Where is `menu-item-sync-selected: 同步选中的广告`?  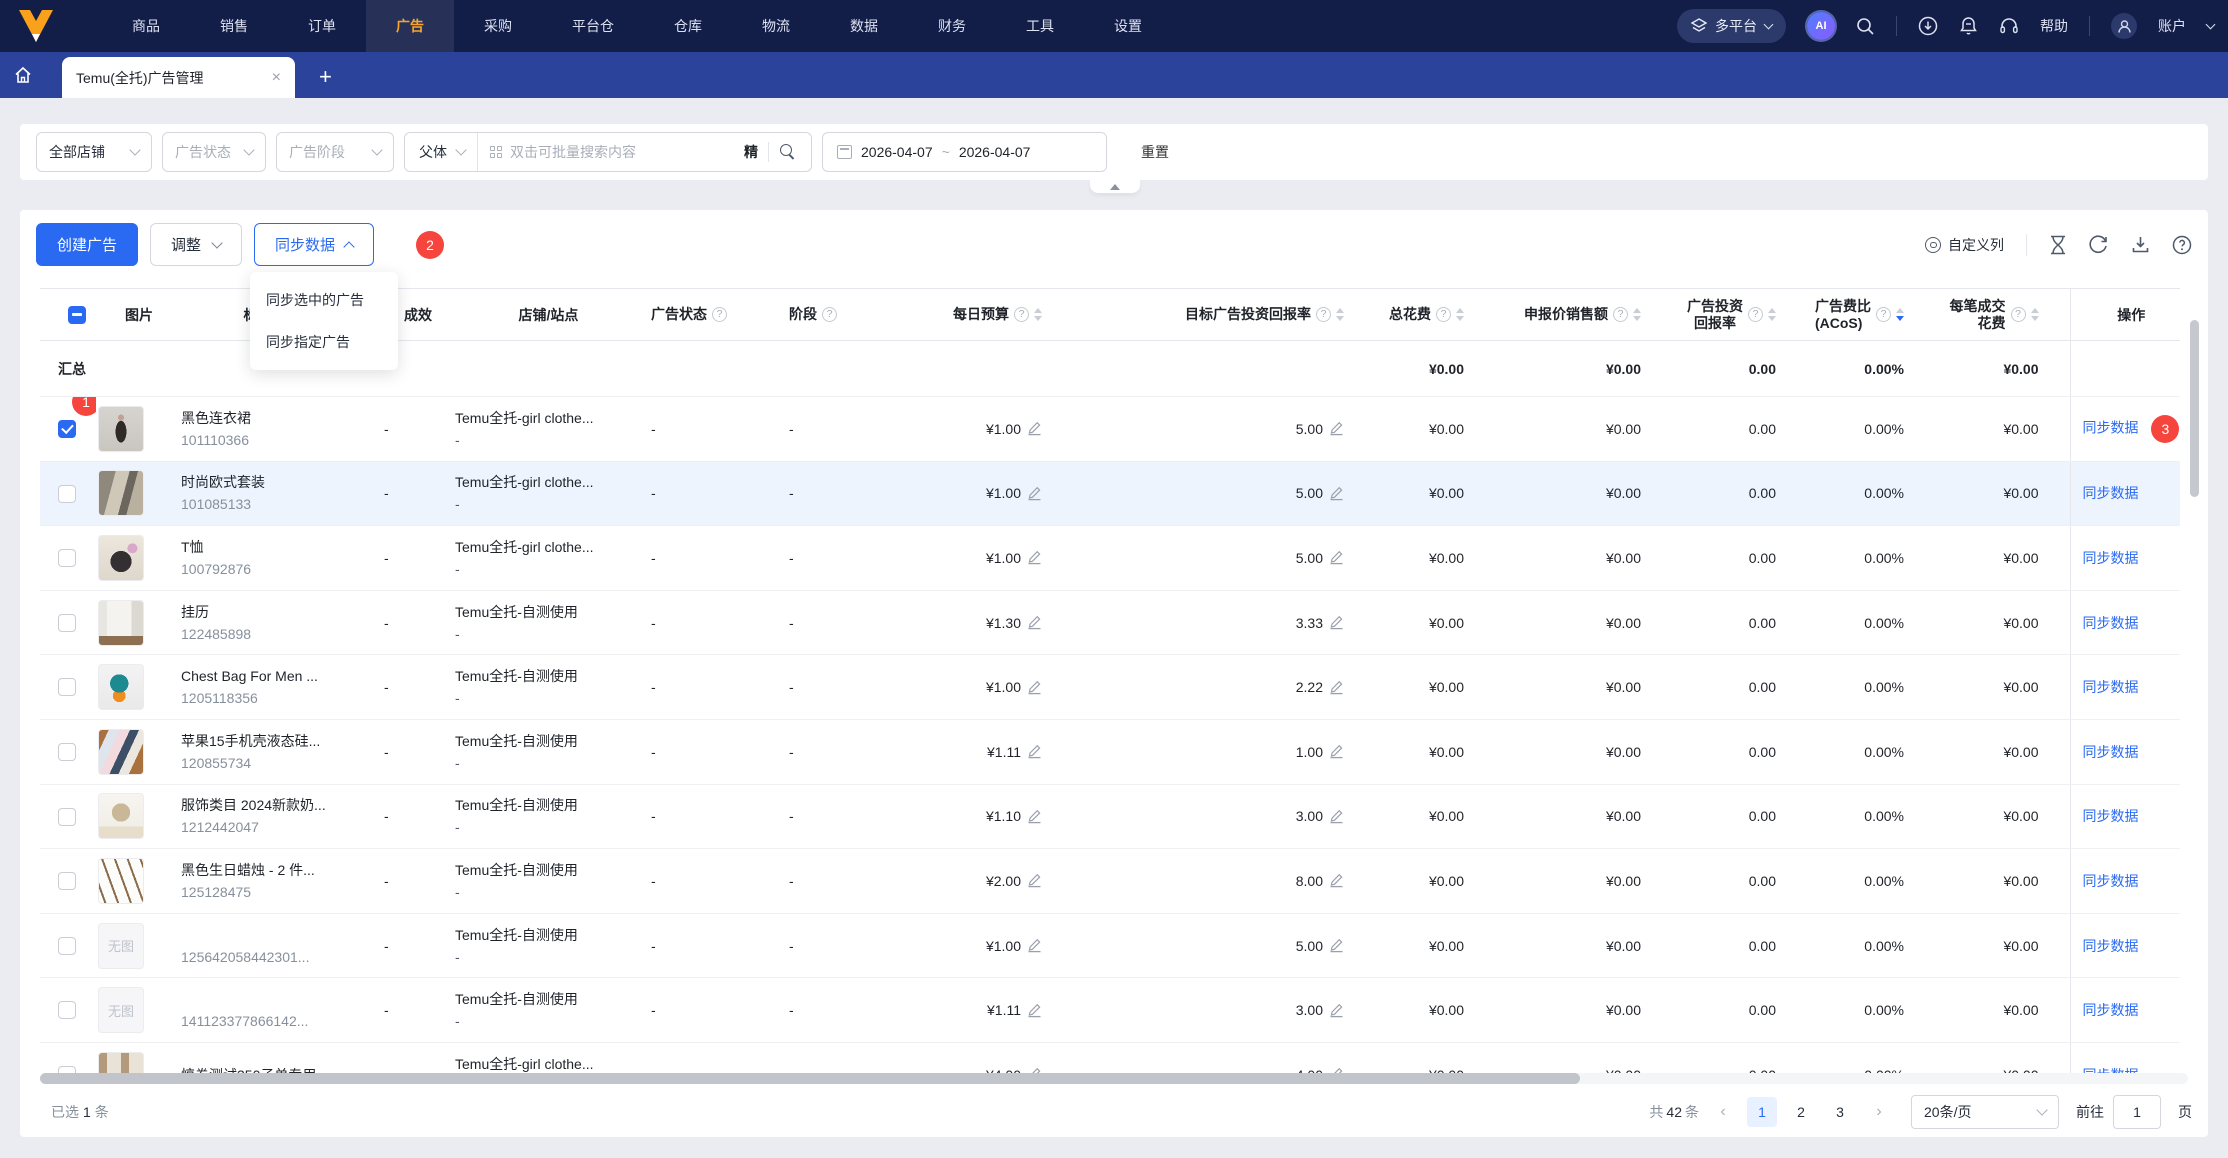
menu-item-sync-selected: 同步选中的广告 is located at coordinates (324, 300).